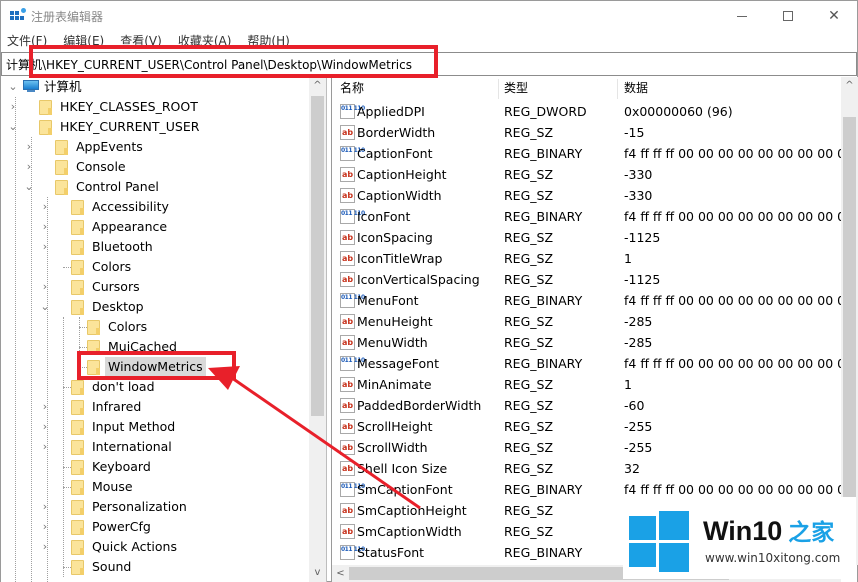 The width and height of the screenshot is (858, 582). I want to click on value-name: MenuFont, so click(388, 300).